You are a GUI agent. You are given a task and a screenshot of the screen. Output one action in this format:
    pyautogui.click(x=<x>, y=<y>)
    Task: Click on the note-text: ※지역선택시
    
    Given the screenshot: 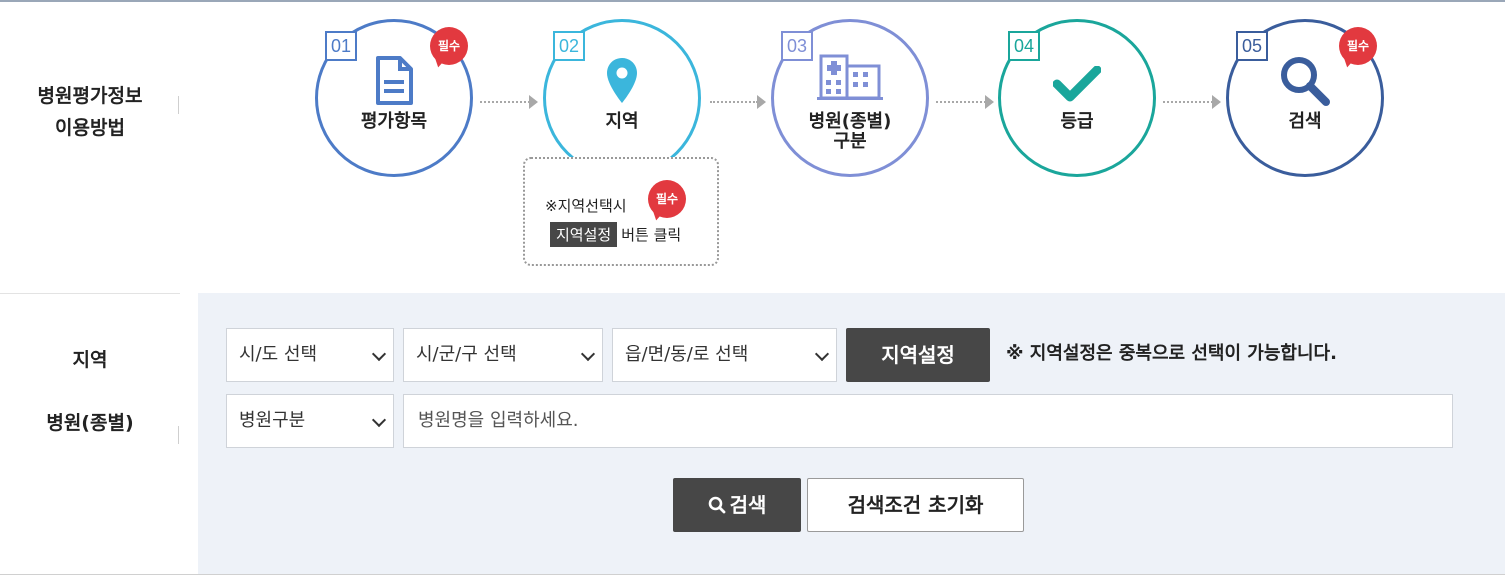 What is the action you would take?
    pyautogui.click(x=586, y=206)
    